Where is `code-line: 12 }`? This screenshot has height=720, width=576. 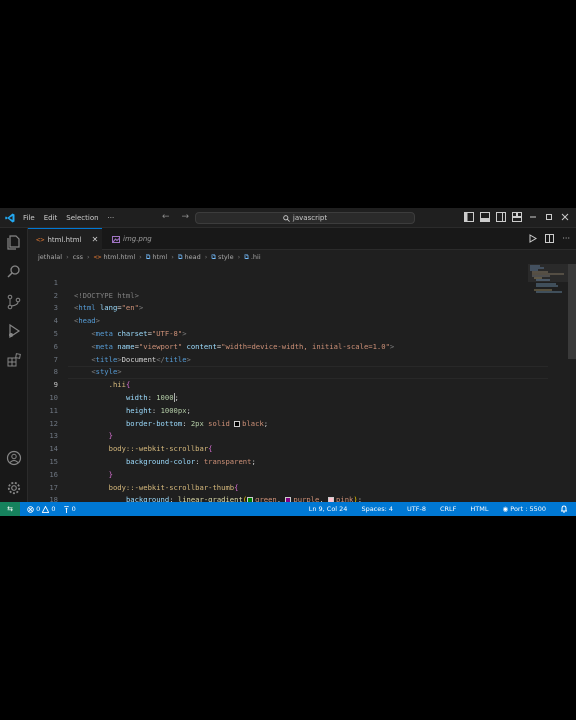
code-line: 12 } is located at coordinates (302, 423).